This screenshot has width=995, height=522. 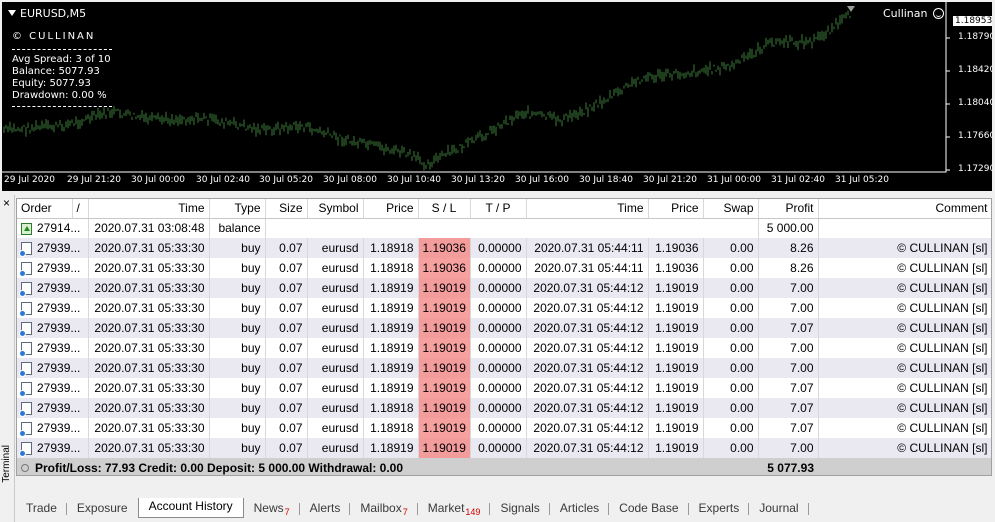 I want to click on empty-cells, so click(x=512, y=228).